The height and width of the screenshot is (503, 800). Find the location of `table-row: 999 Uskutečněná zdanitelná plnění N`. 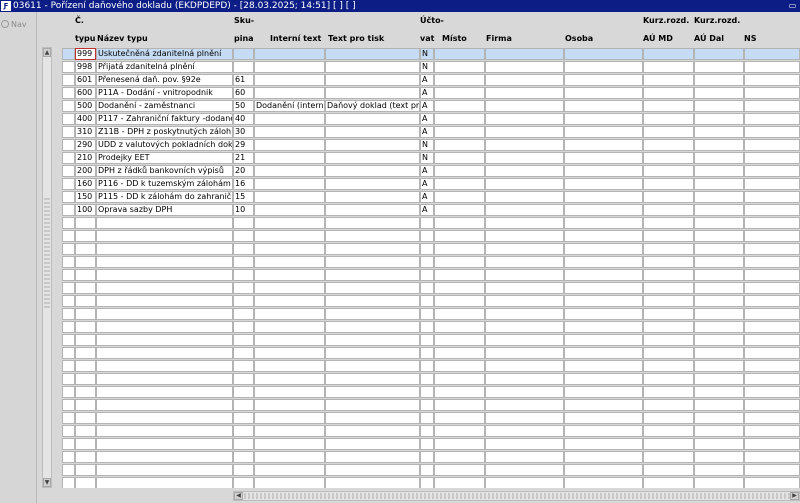

table-row: 999 Uskutečněná zdanitelná plnění N is located at coordinates (431, 54).